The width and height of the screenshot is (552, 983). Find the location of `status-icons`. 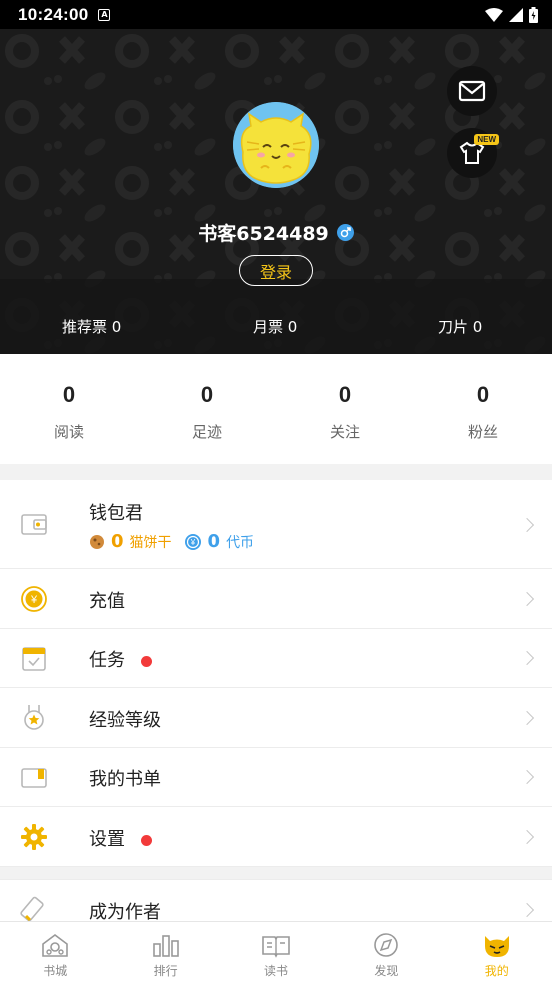

status-icons is located at coordinates (511, 14).